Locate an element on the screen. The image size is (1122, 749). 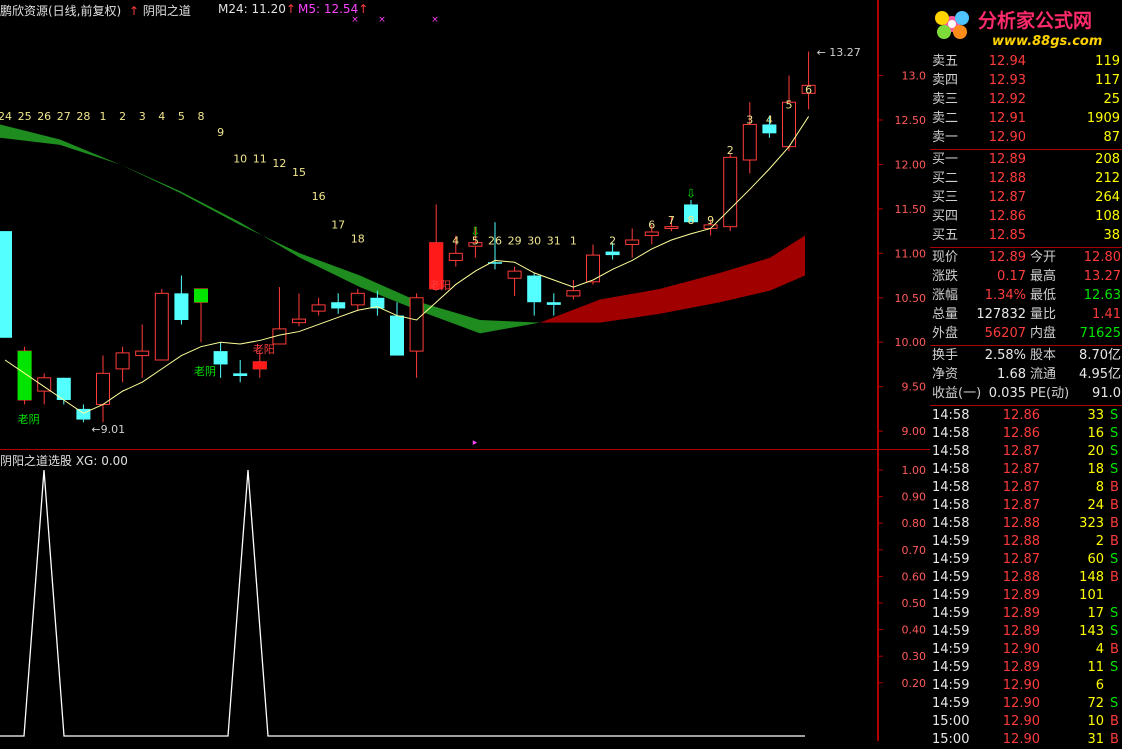
tick-price: 12.88 is located at coordinates (1021, 523).